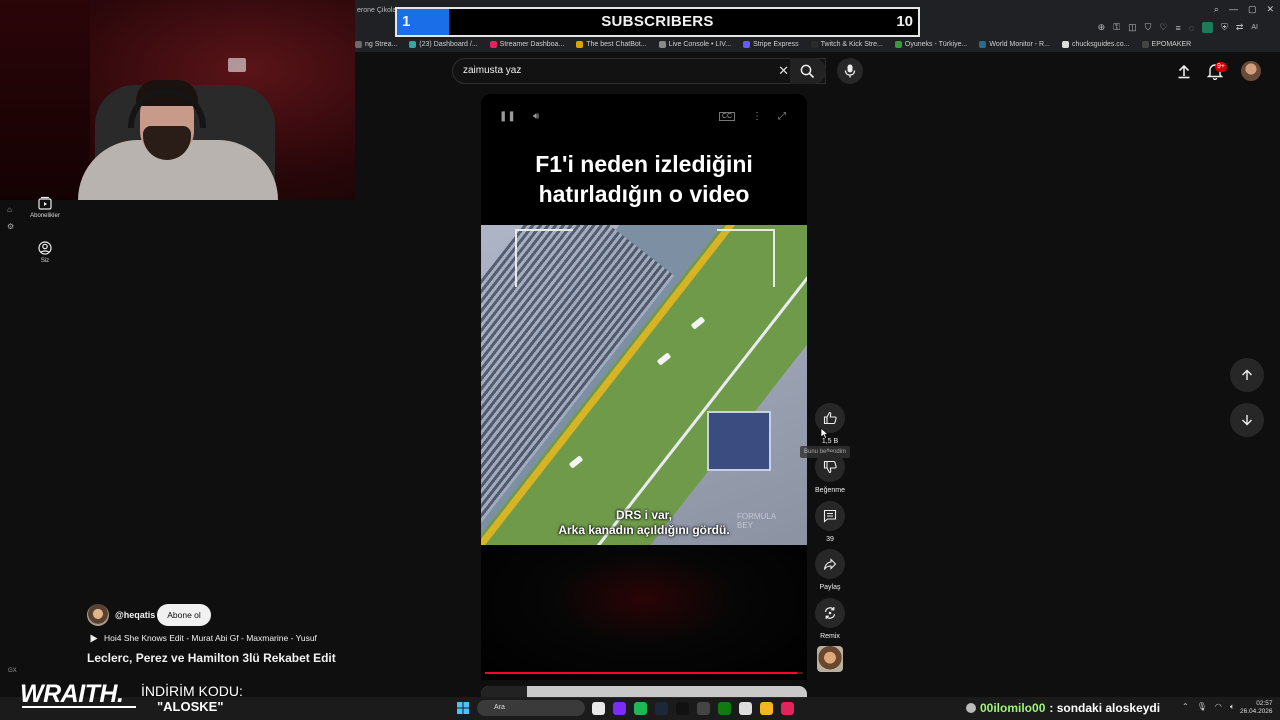  Describe the element at coordinates (1202, 707) in the screenshot. I see `microphone-tray-icon: 🎙︎` at that location.